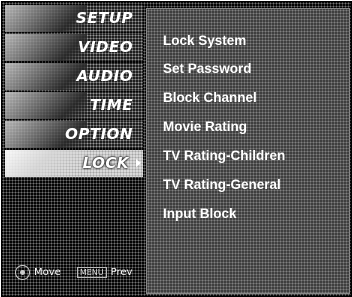 This screenshot has width=352, height=297. What do you see at coordinates (105, 47) in the screenshot?
I see `menu-item-label: VIDEO` at bounding box center [105, 47].